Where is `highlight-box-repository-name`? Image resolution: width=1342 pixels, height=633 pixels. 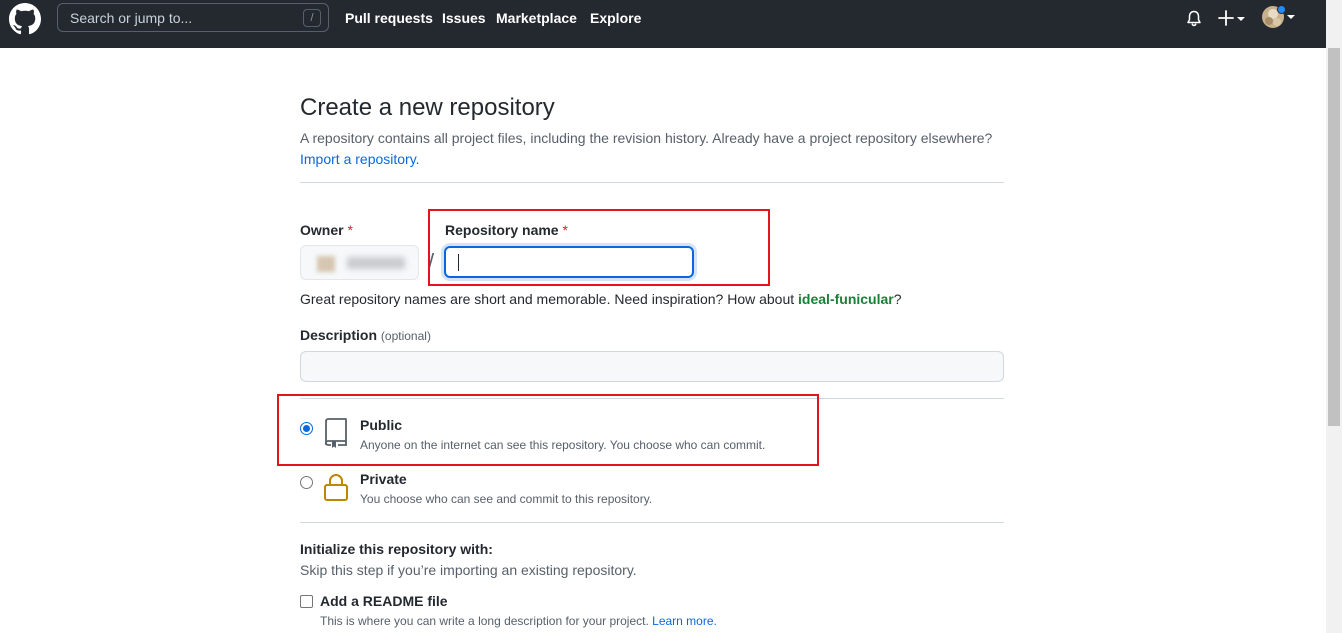 highlight-box-repository-name is located at coordinates (599, 247).